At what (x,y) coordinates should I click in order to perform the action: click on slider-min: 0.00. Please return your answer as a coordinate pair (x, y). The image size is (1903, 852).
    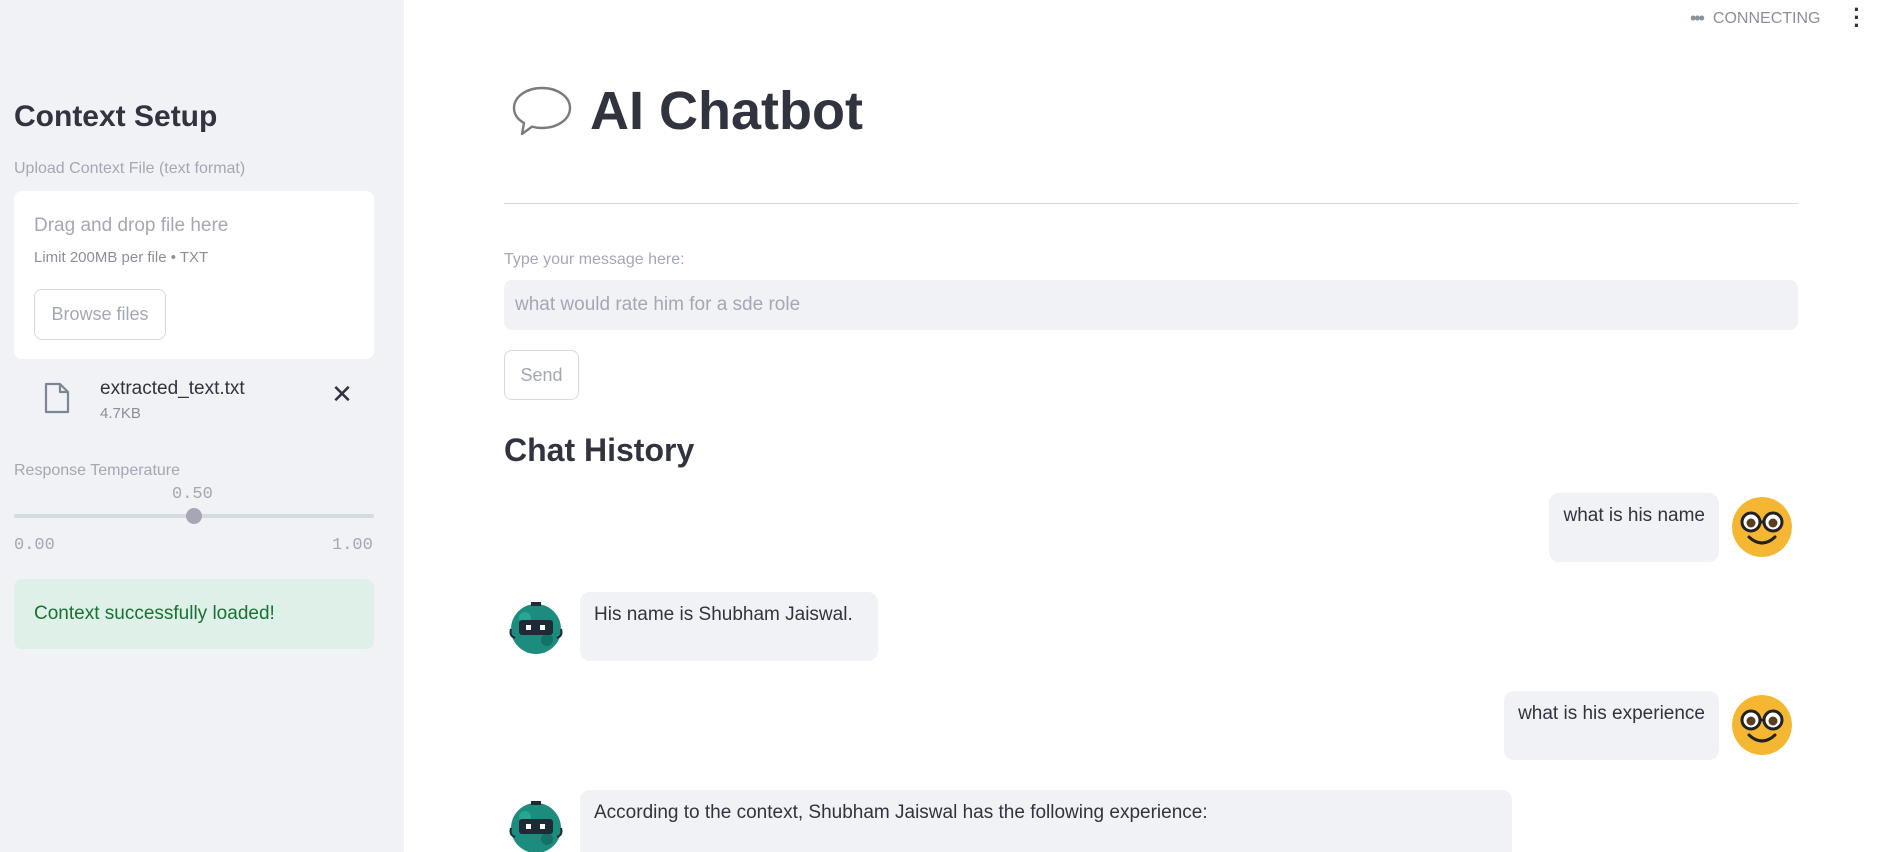
    Looking at the image, I should click on (34, 545).